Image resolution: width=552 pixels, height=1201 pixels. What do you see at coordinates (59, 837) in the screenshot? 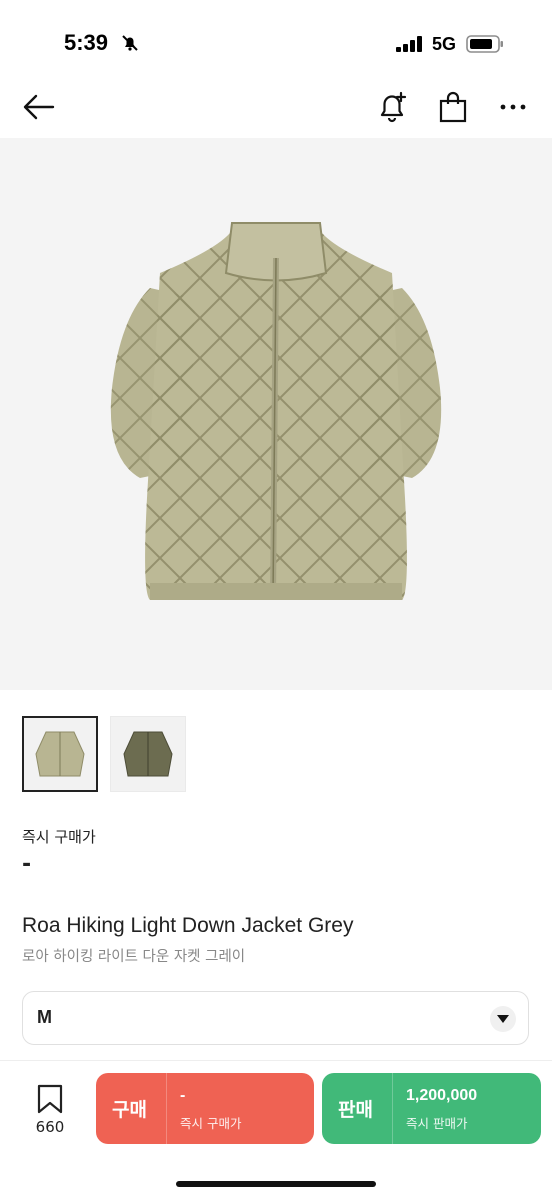
I see `instant-buy-label: 즉시 구매가` at bounding box center [59, 837].